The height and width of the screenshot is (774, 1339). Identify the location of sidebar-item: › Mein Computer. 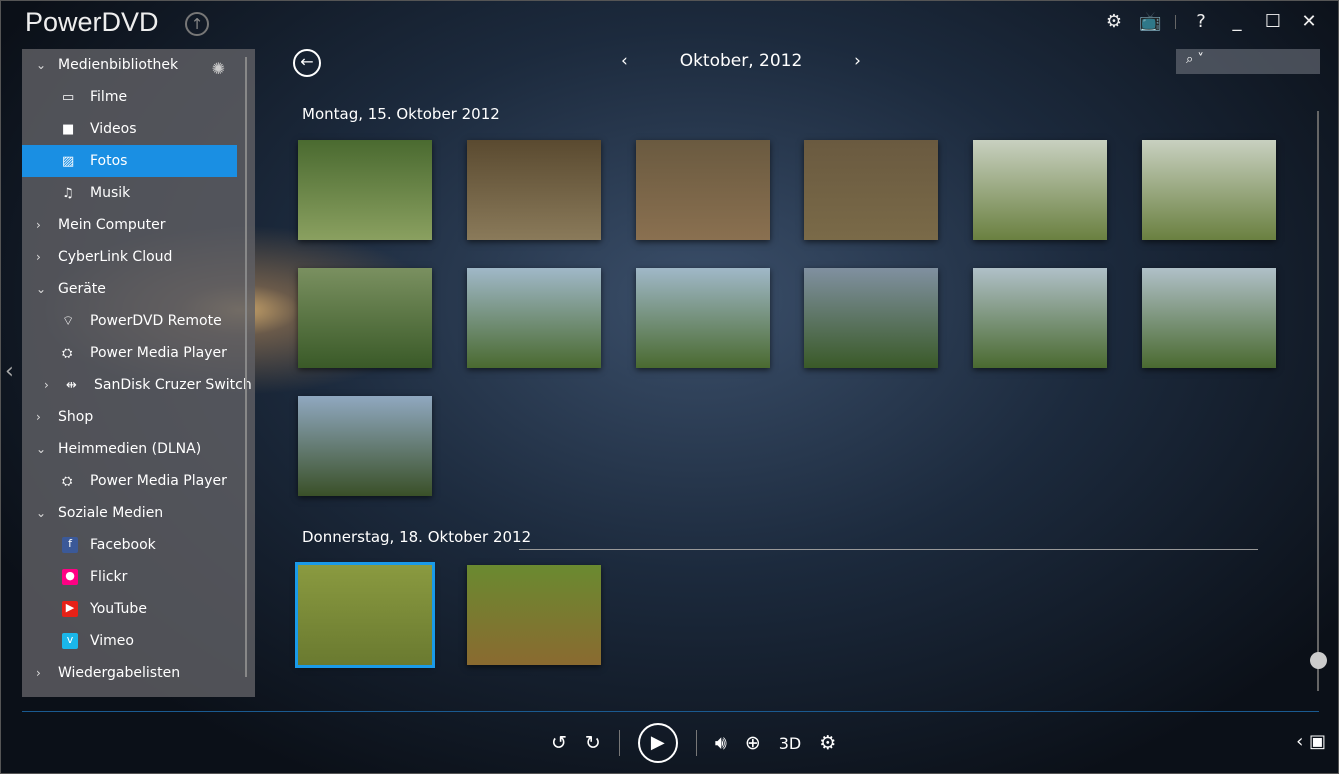
(138, 225).